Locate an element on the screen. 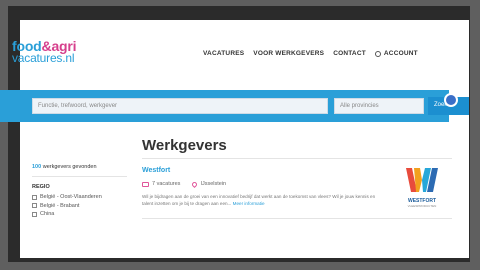  nav-vacatures: VACATURES is located at coordinates (223, 53).